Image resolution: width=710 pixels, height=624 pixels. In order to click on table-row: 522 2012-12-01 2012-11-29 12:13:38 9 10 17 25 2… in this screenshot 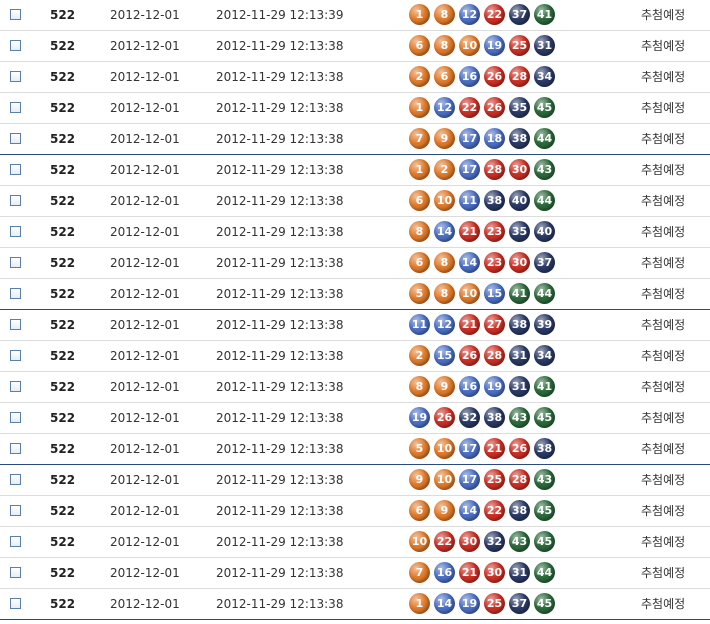, I will do `click(355, 480)`.